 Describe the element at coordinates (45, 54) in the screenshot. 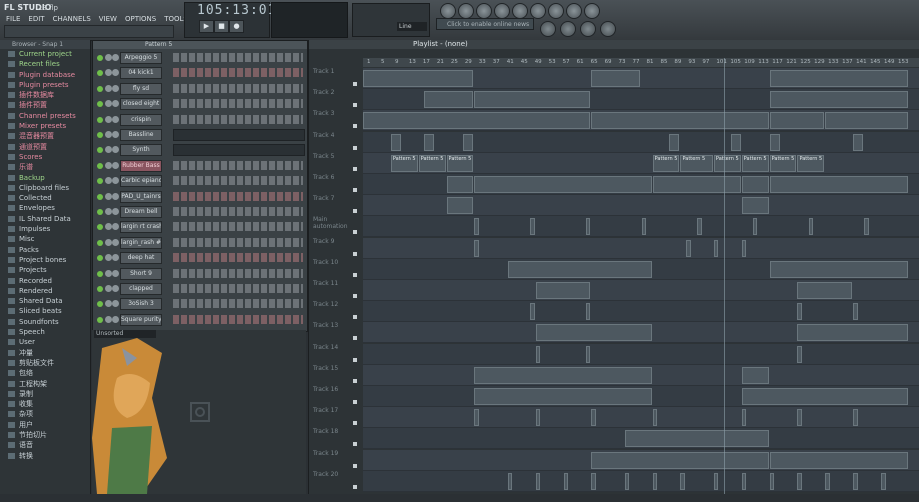

I see `browser-item: Current project` at that location.